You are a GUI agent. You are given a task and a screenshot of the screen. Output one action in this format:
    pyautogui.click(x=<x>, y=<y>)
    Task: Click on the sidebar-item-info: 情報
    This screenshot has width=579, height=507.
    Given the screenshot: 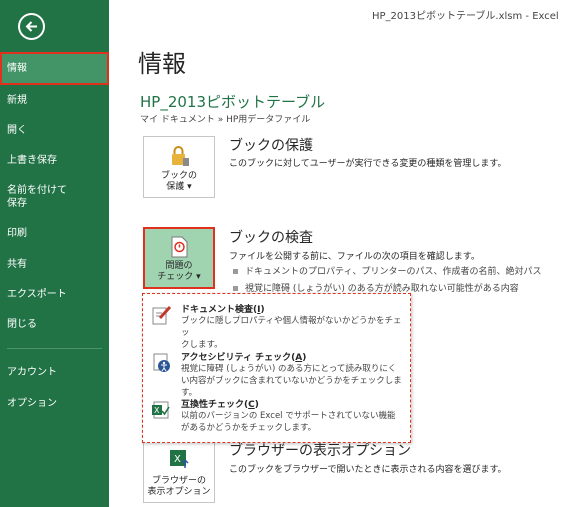 What is the action you would take?
    pyautogui.click(x=54, y=68)
    